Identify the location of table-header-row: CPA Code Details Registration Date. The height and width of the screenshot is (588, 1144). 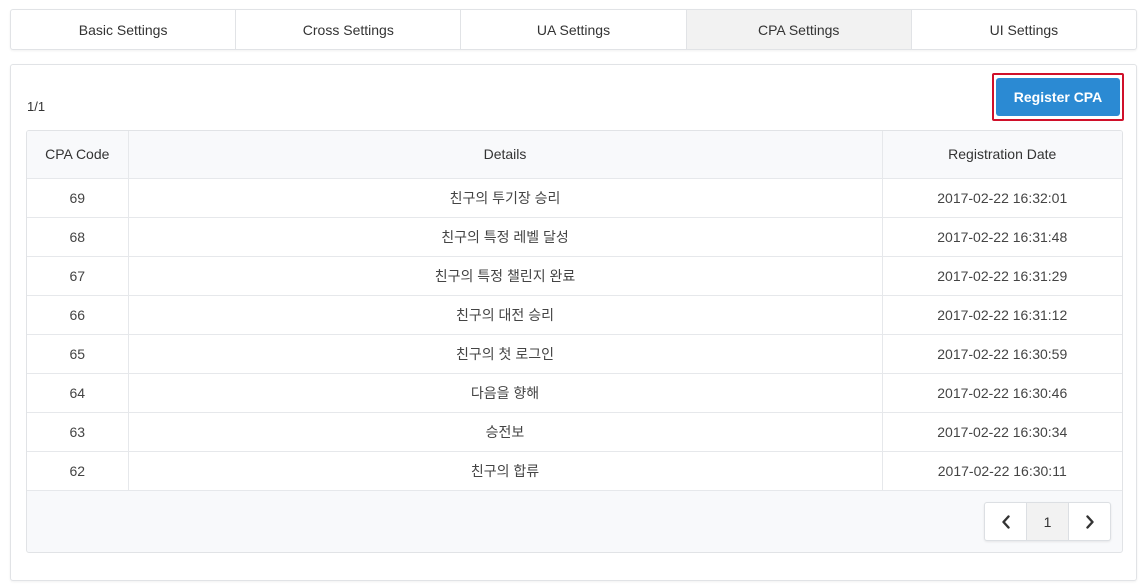
(574, 155).